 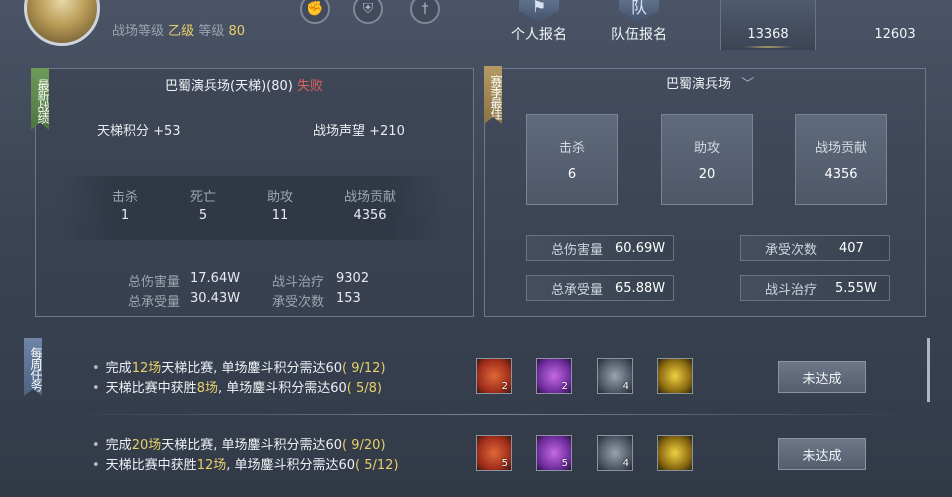 What do you see at coordinates (203, 215) in the screenshot?
I see `deaths-value: 5` at bounding box center [203, 215].